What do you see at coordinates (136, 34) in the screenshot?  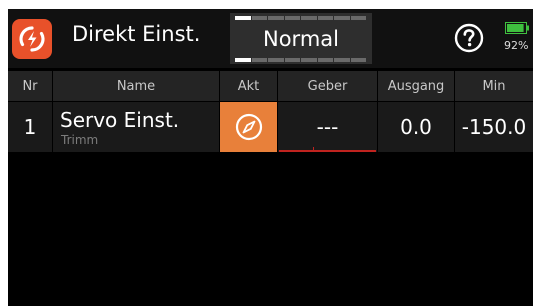 I see `page-title: Direkt Einst.` at bounding box center [136, 34].